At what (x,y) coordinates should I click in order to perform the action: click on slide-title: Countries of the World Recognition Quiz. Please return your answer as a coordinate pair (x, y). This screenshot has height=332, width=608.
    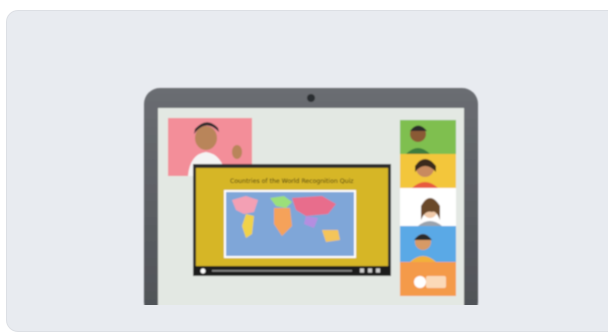
    Looking at the image, I should click on (292, 181).